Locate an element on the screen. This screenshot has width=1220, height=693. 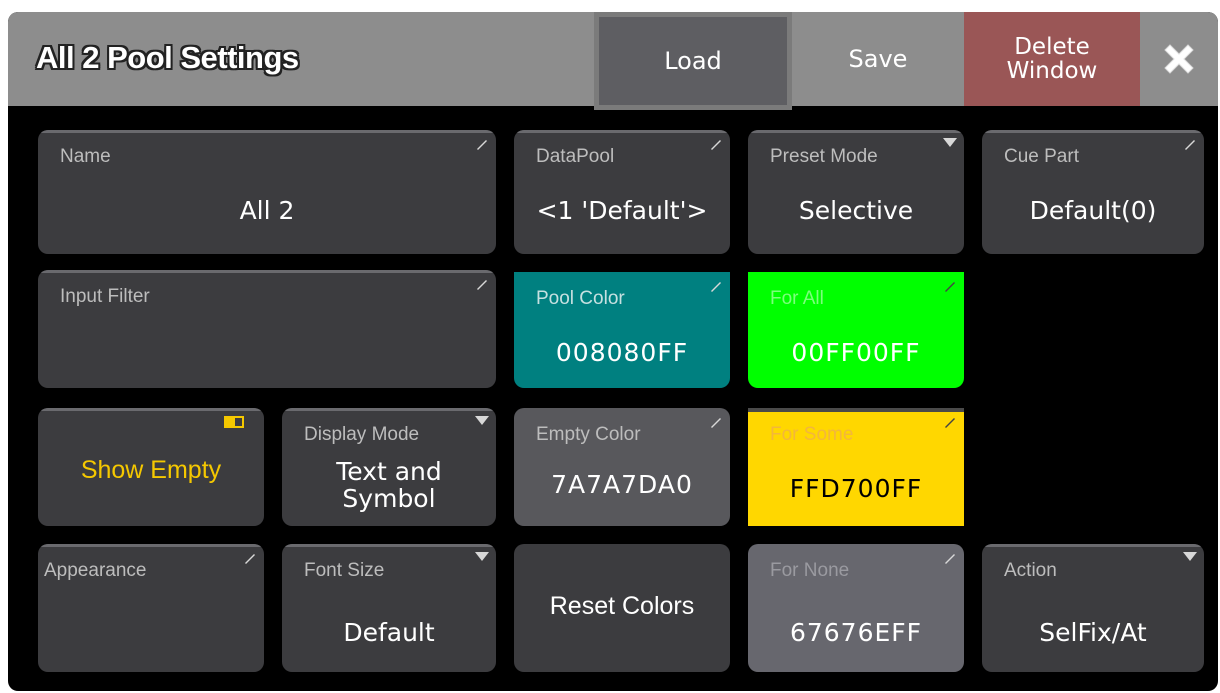
reset-colors-label: Reset Colors is located at coordinates (622, 606).